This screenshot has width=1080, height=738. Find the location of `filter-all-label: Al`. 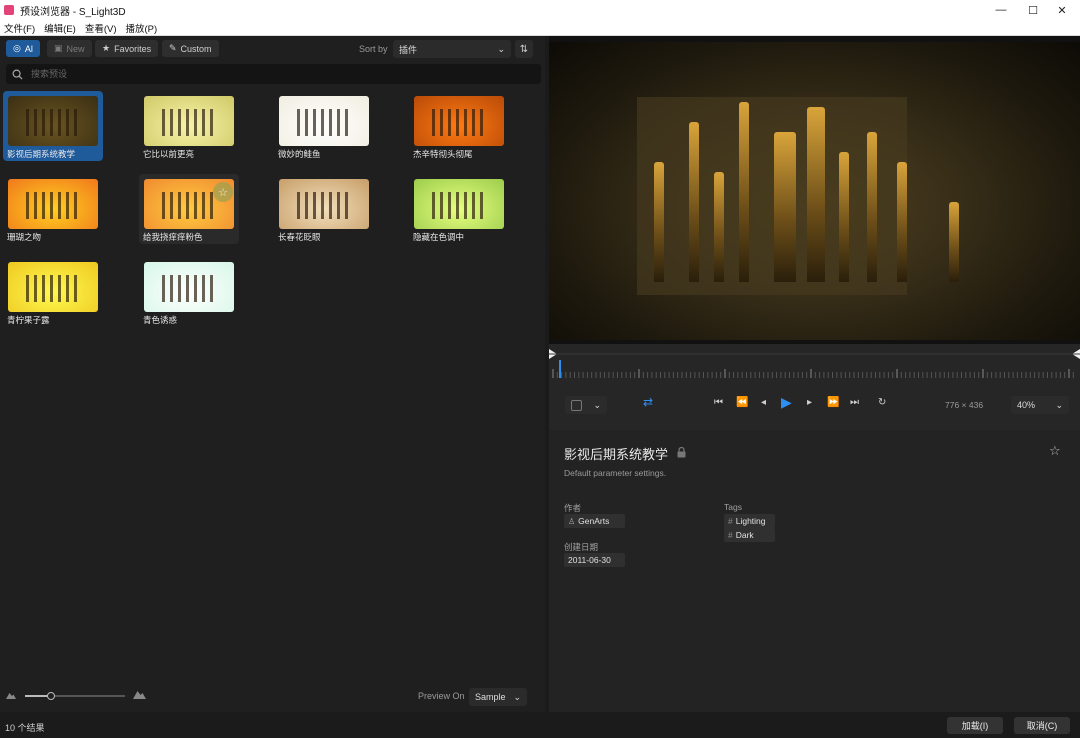

filter-all-label: Al is located at coordinates (28, 48).